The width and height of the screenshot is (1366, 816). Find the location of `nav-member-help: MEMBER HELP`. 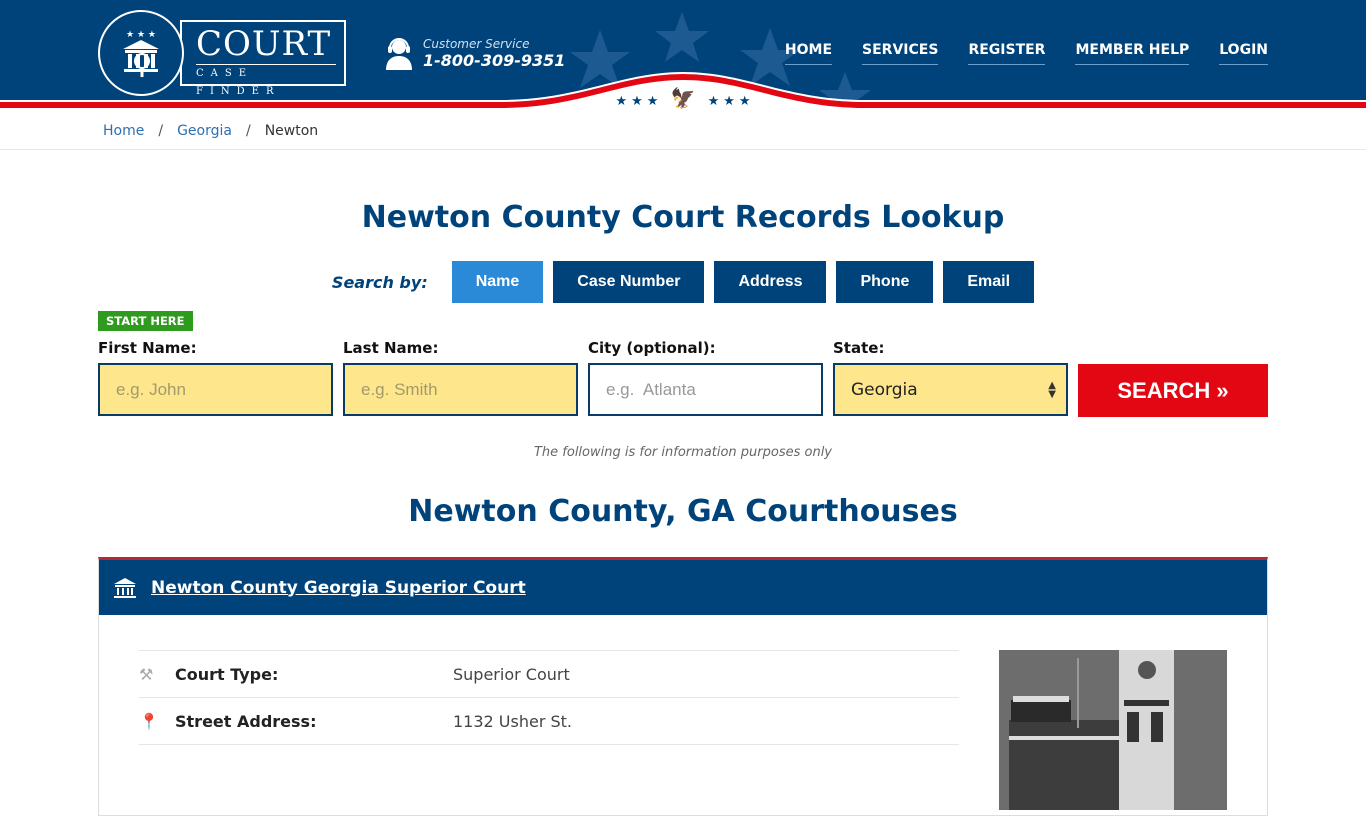

nav-member-help: MEMBER HELP is located at coordinates (1132, 53).